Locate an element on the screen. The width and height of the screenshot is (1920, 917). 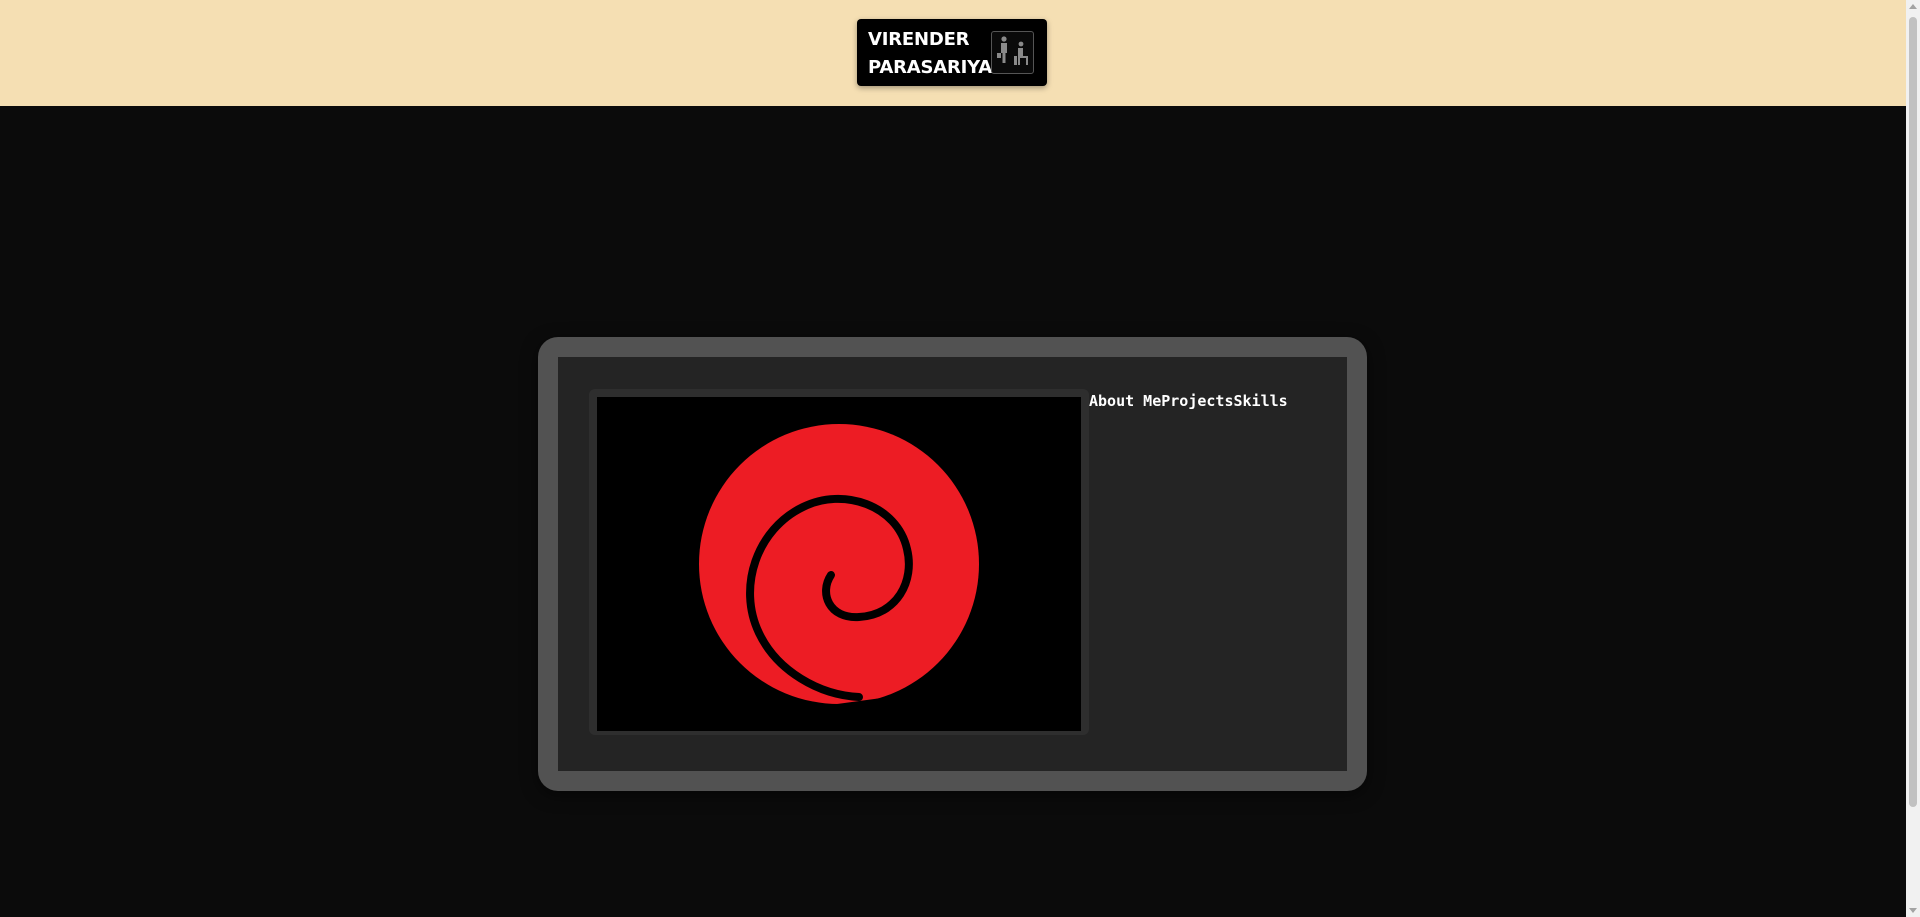
nav-projects: Projects is located at coordinates (1197, 401).